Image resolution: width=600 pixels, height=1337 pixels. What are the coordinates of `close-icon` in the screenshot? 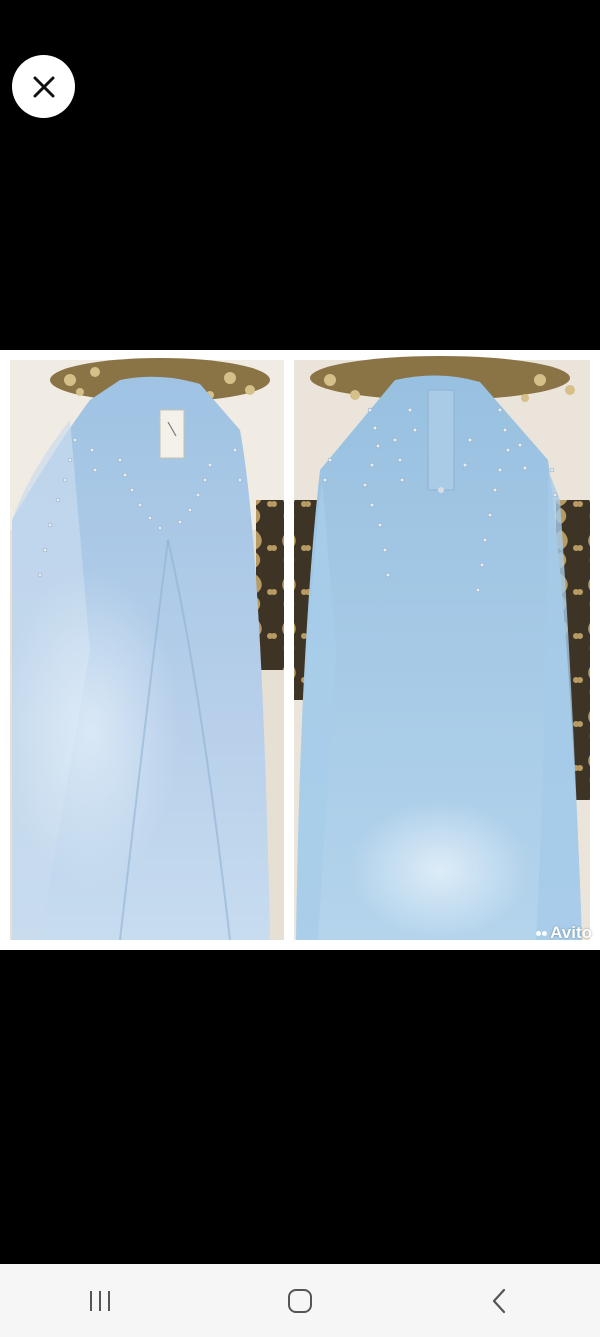 It's located at (43, 86).